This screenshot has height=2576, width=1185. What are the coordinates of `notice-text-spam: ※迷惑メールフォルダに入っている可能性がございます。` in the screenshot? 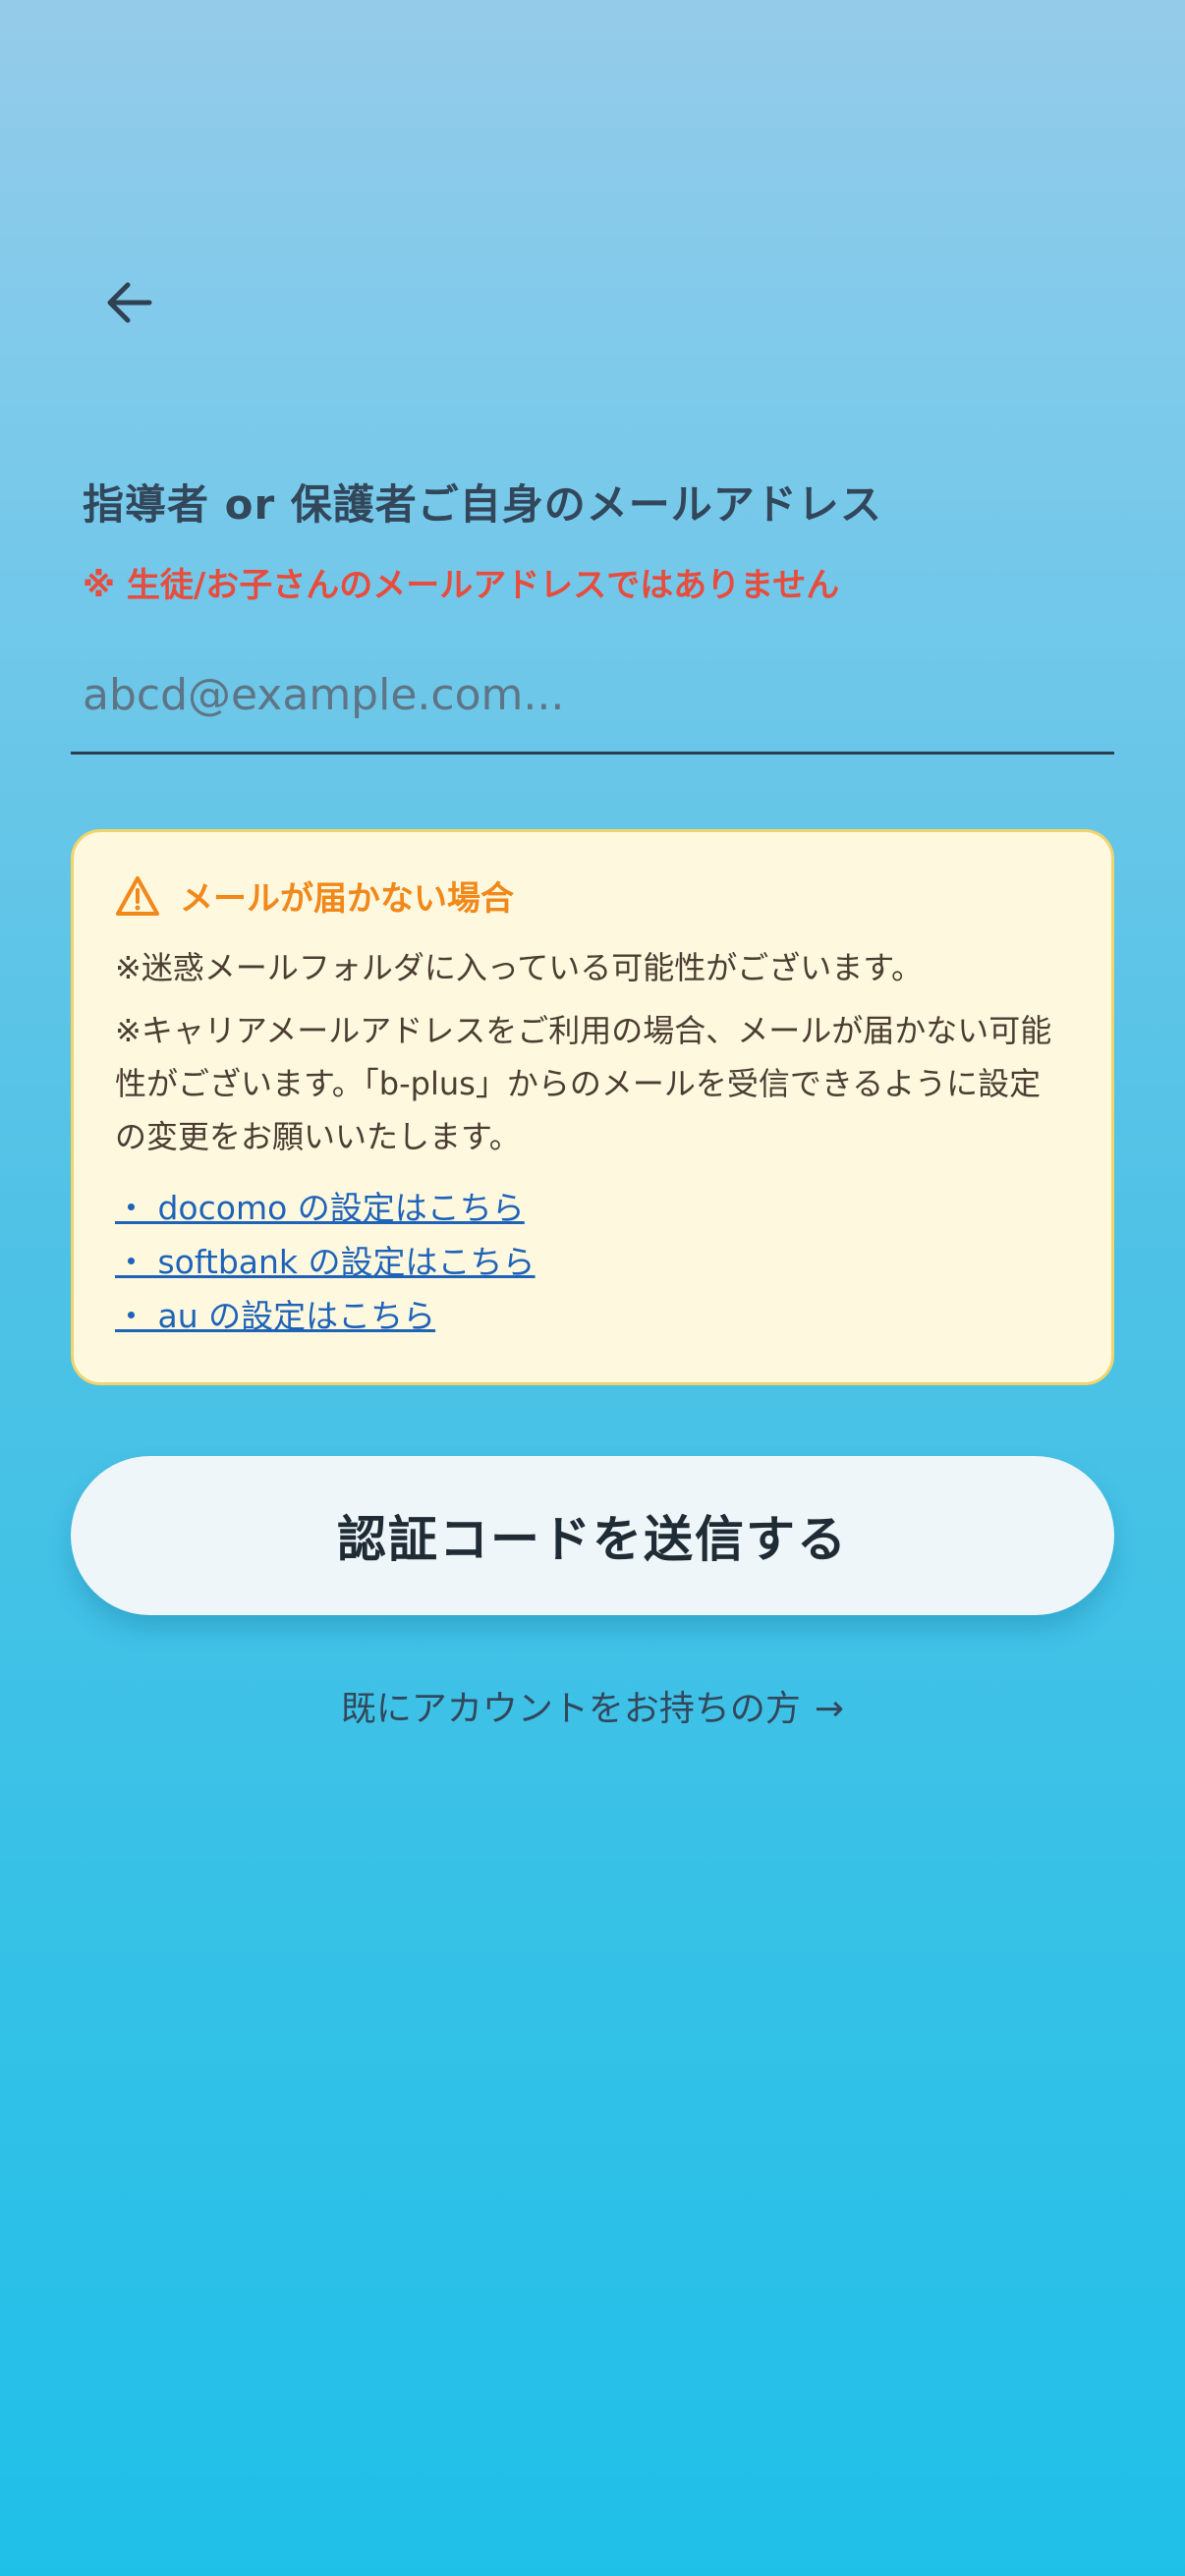 It's located at (519, 967).